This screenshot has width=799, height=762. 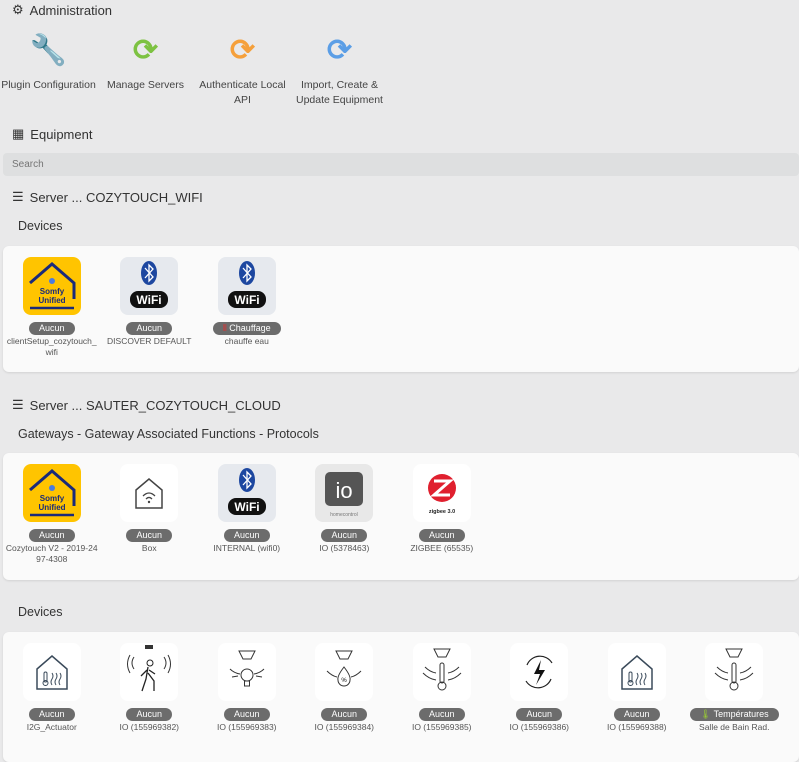 What do you see at coordinates (539, 672) in the screenshot?
I see `energy-icon` at bounding box center [539, 672].